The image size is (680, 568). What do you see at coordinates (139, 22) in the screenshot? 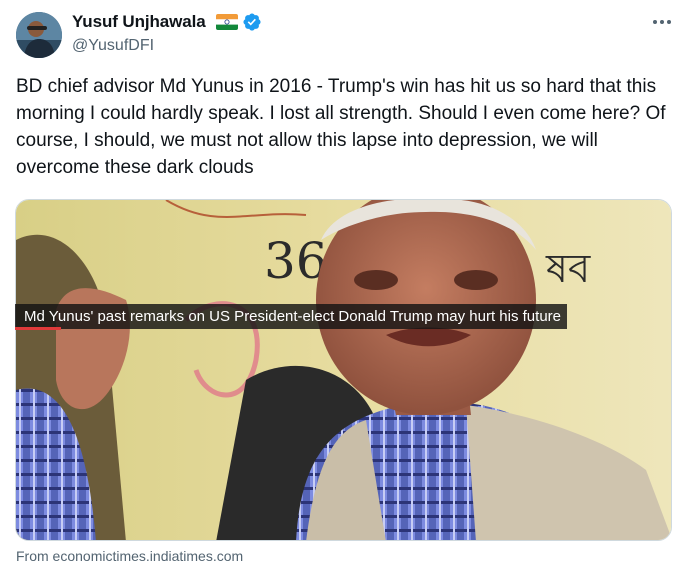
I see `display-name: Yusuf Unjhawala` at bounding box center [139, 22].